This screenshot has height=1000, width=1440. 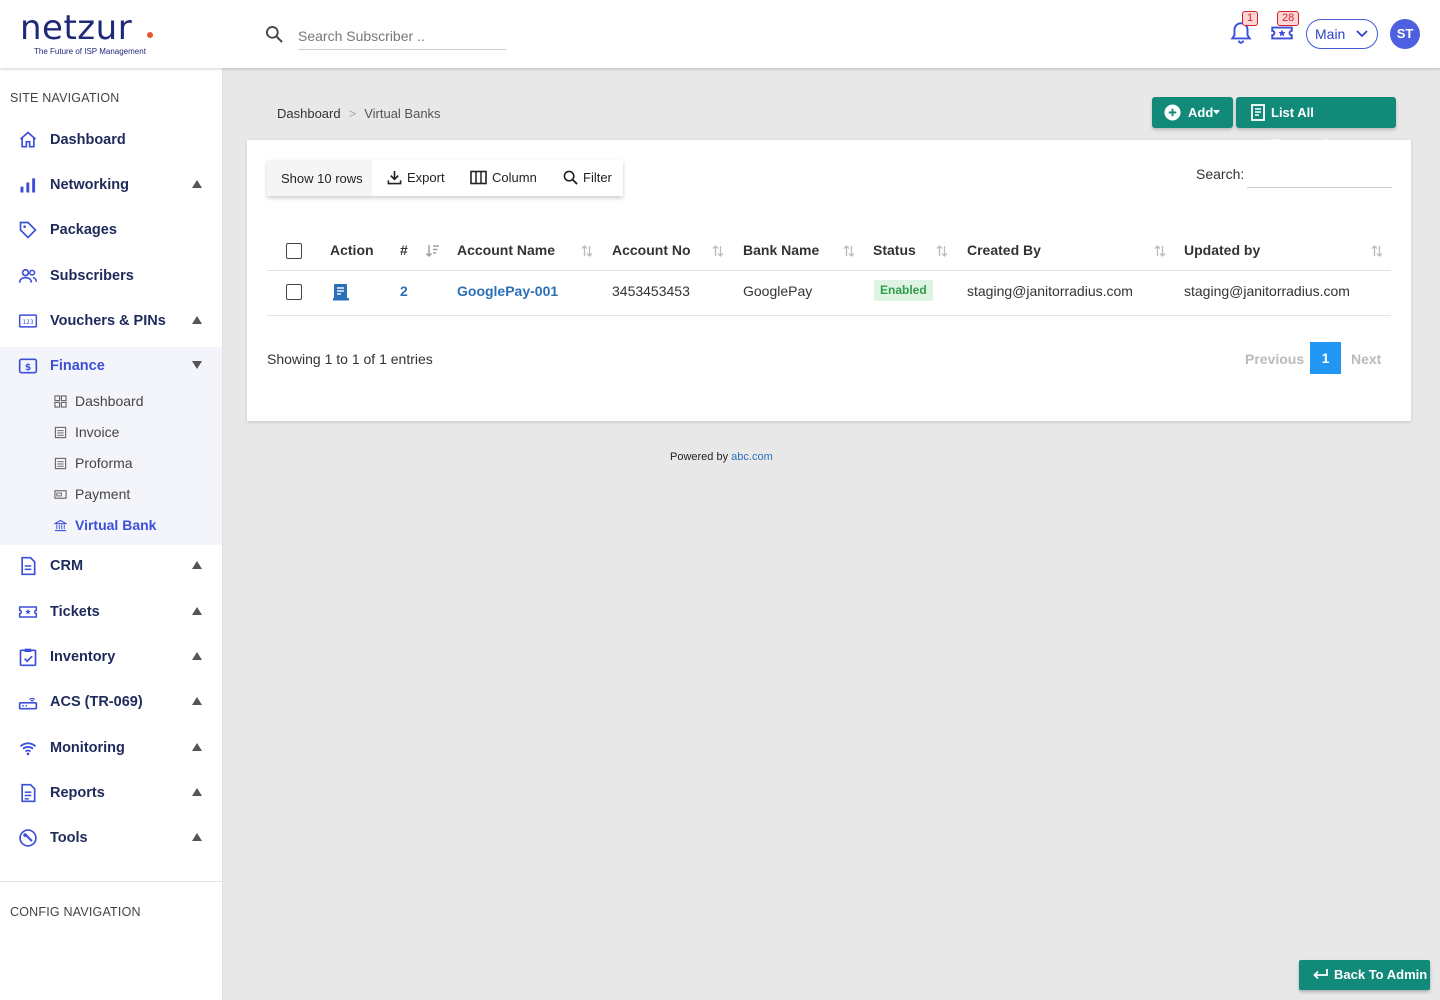 What do you see at coordinates (60, 494) in the screenshot?
I see `card-icon` at bounding box center [60, 494].